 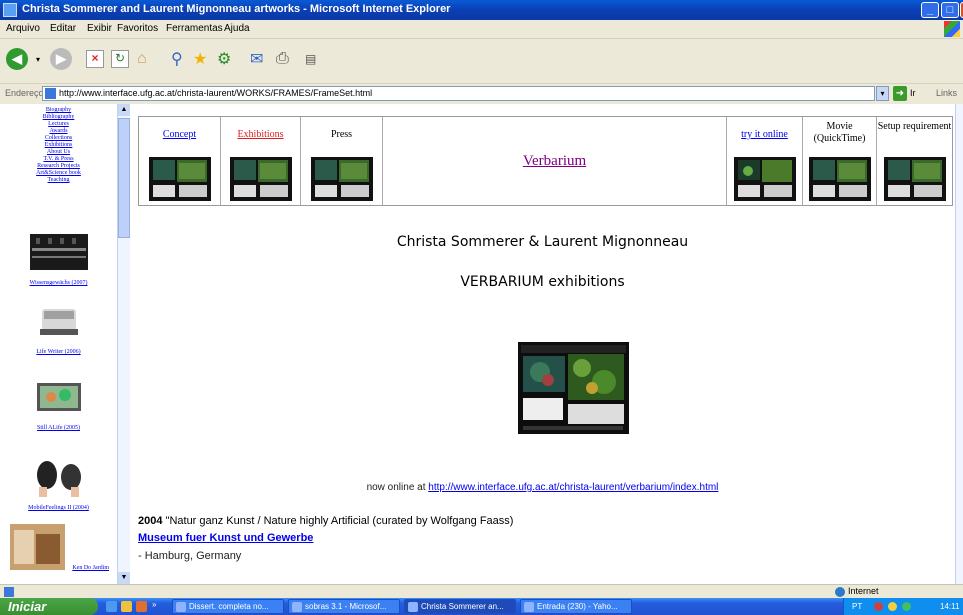 I want to click on back-dropdown: ▾, so click(x=38, y=59).